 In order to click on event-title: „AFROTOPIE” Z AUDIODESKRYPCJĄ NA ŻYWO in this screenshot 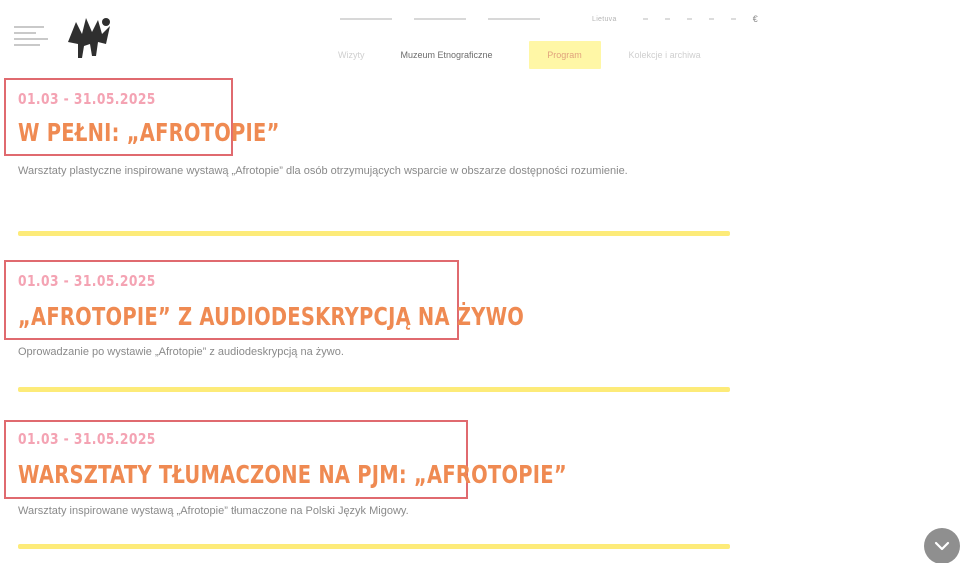, I will do `click(271, 316)`.